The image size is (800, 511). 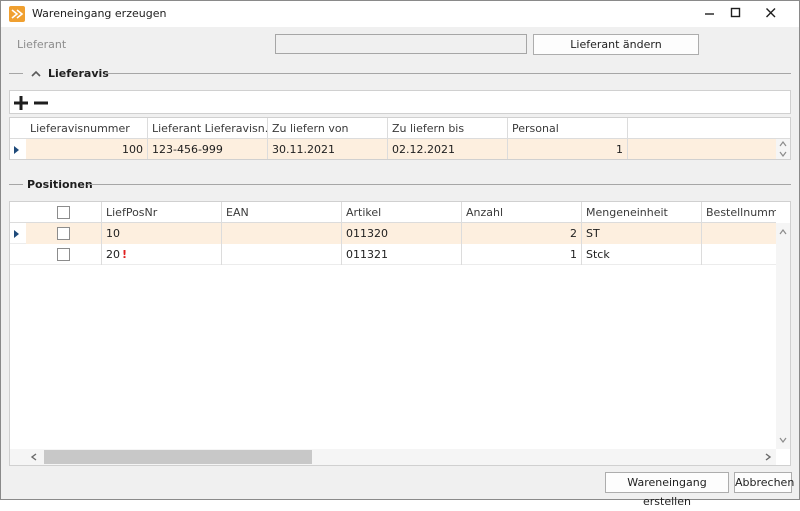 I want to click on create-goods-receipt-button: Wareneingang erstellen, so click(x=667, y=490).